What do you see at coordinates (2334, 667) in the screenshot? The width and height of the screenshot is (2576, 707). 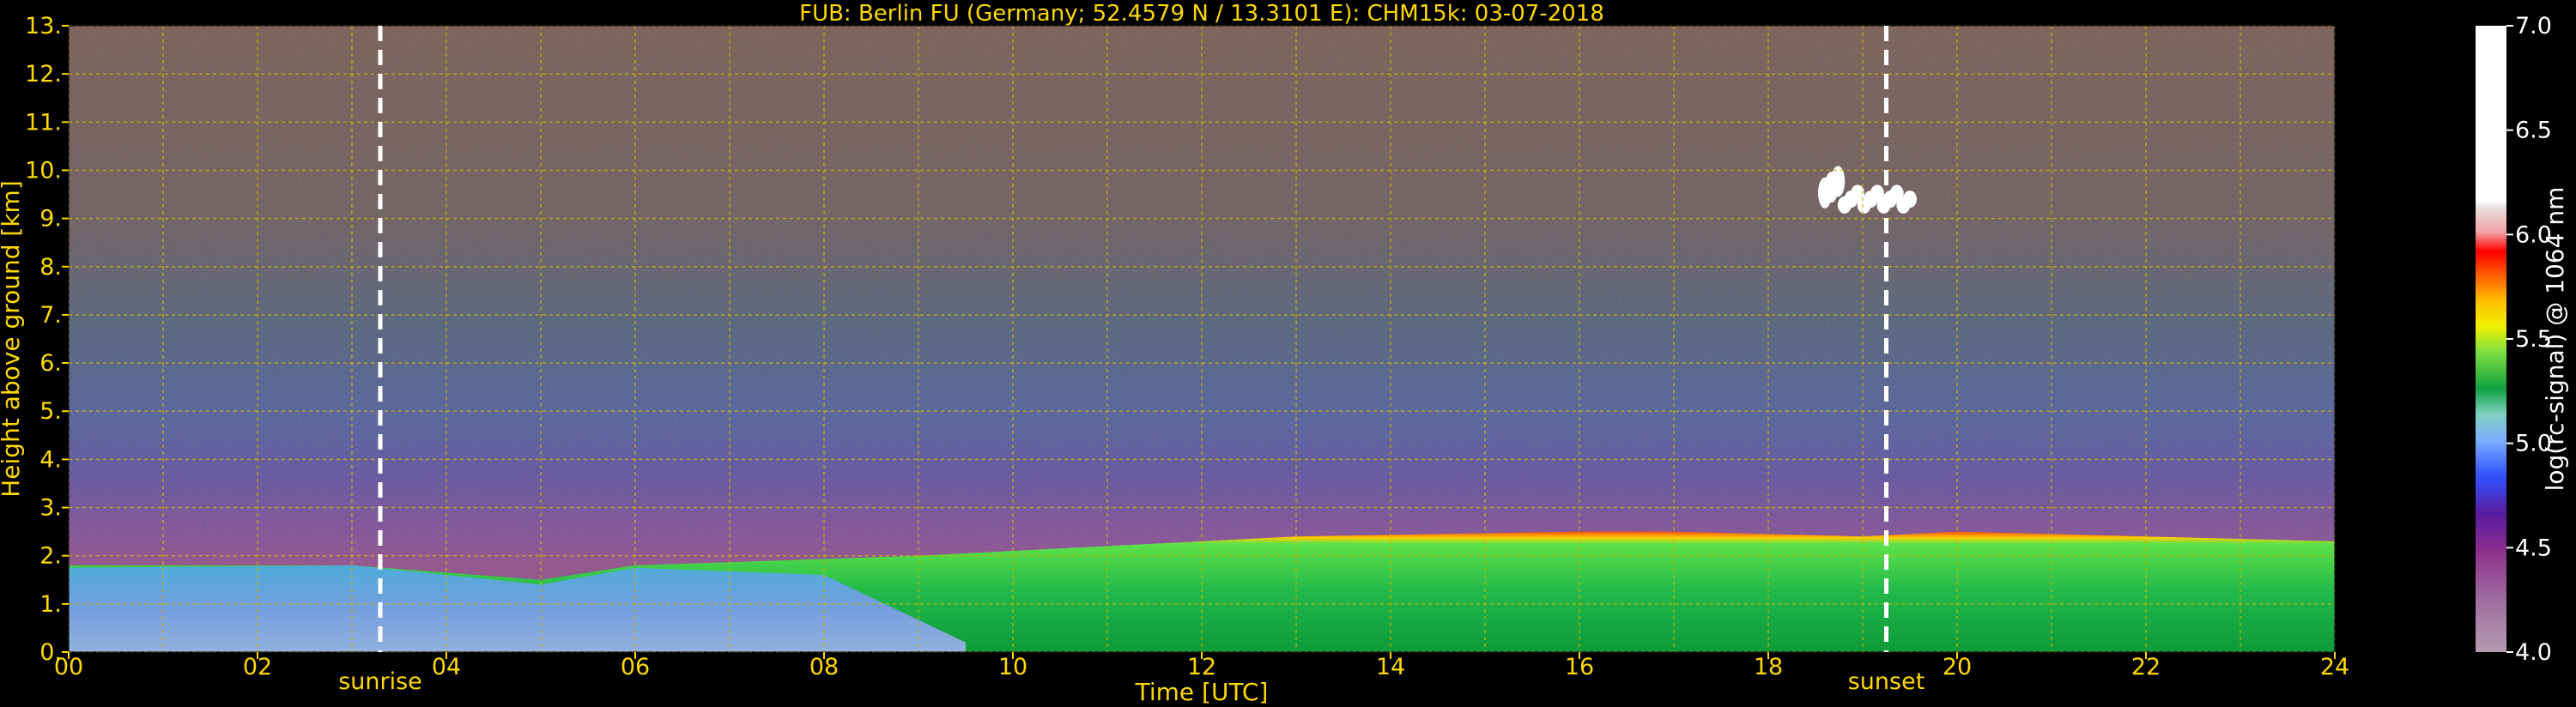 I see `x-tick-label: 24` at bounding box center [2334, 667].